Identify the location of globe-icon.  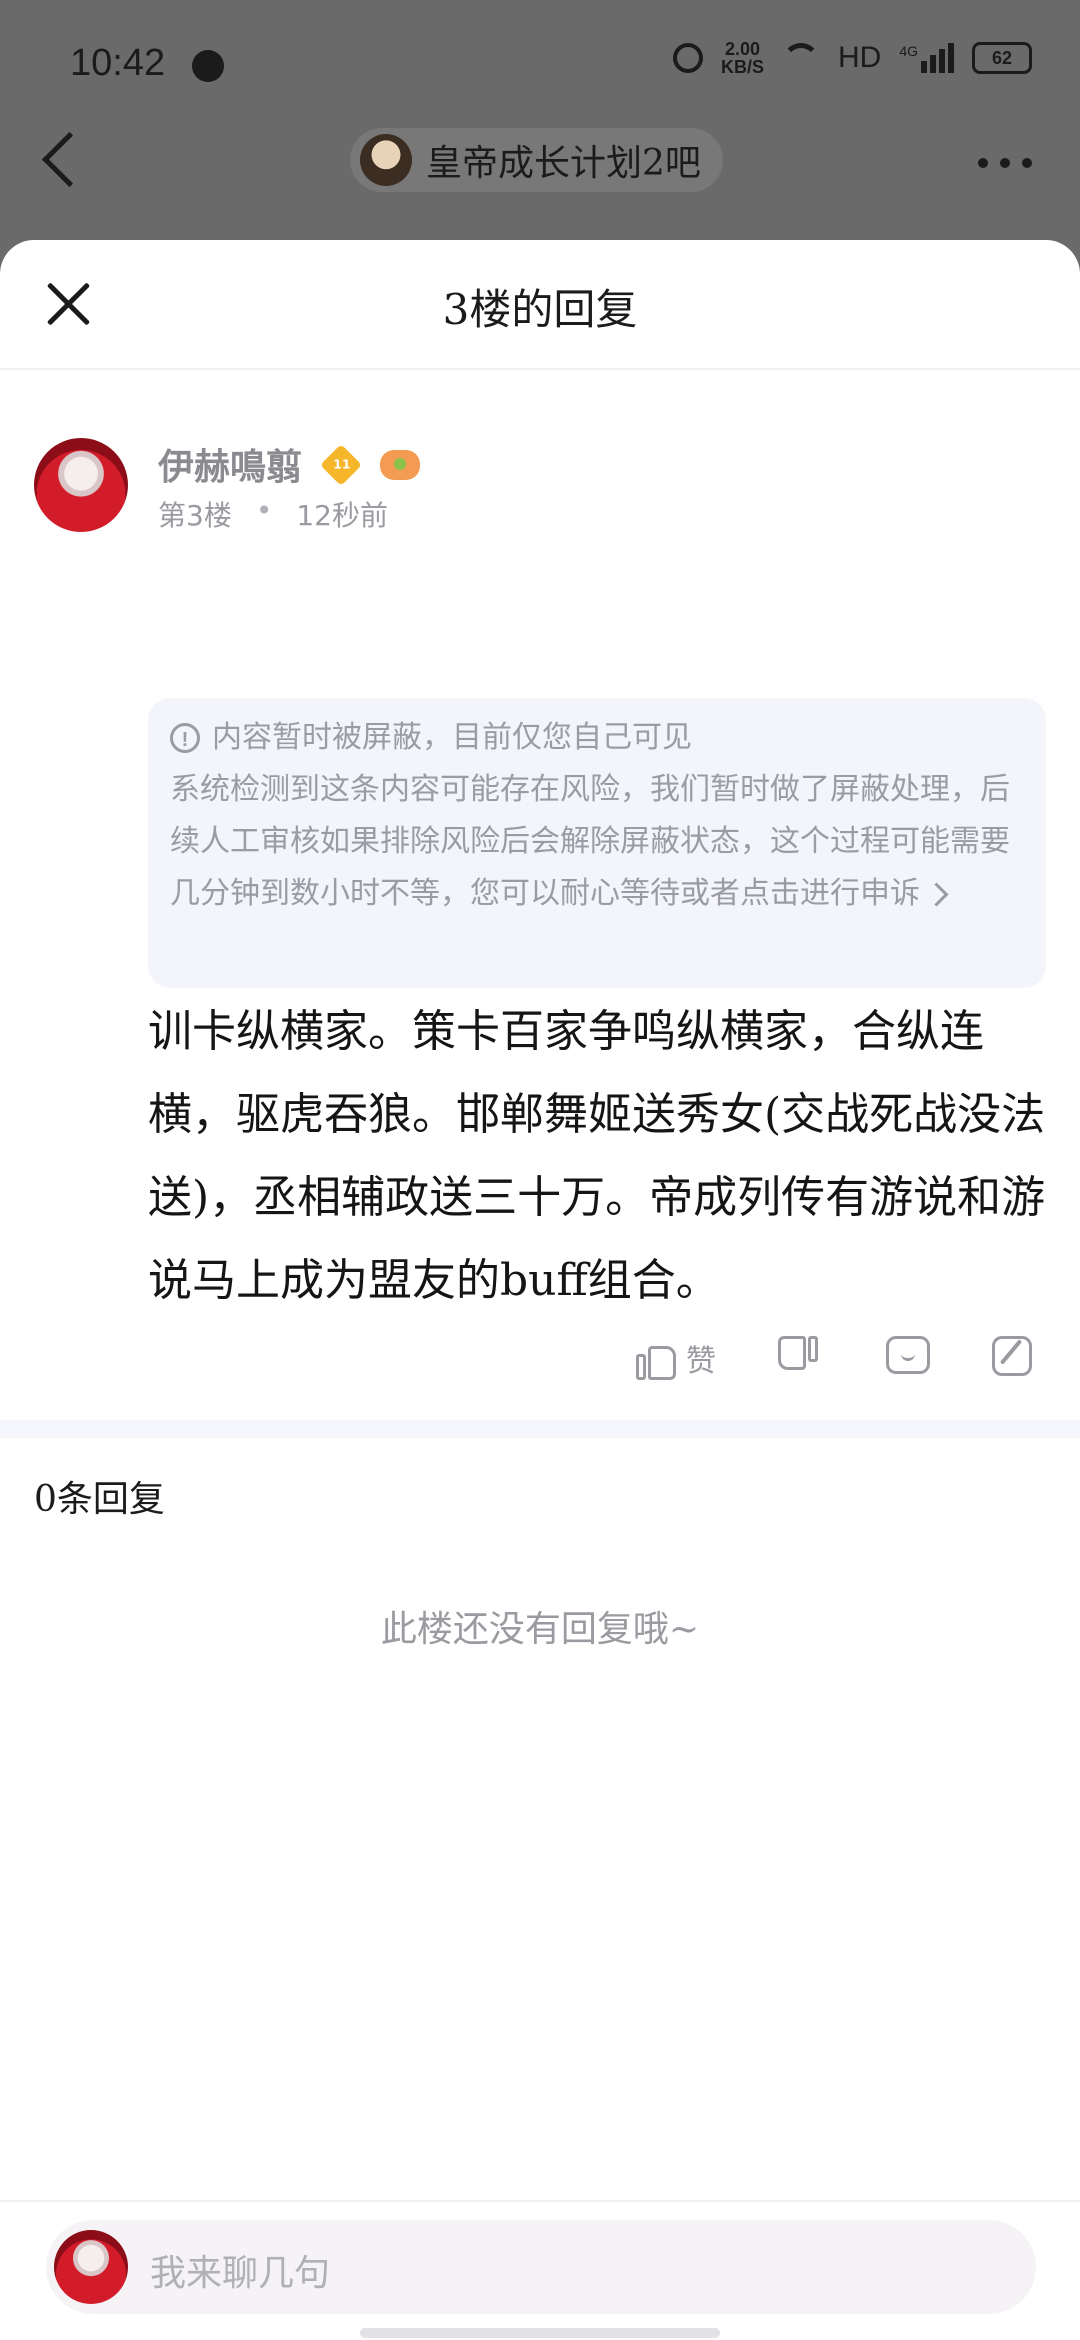
(208, 66).